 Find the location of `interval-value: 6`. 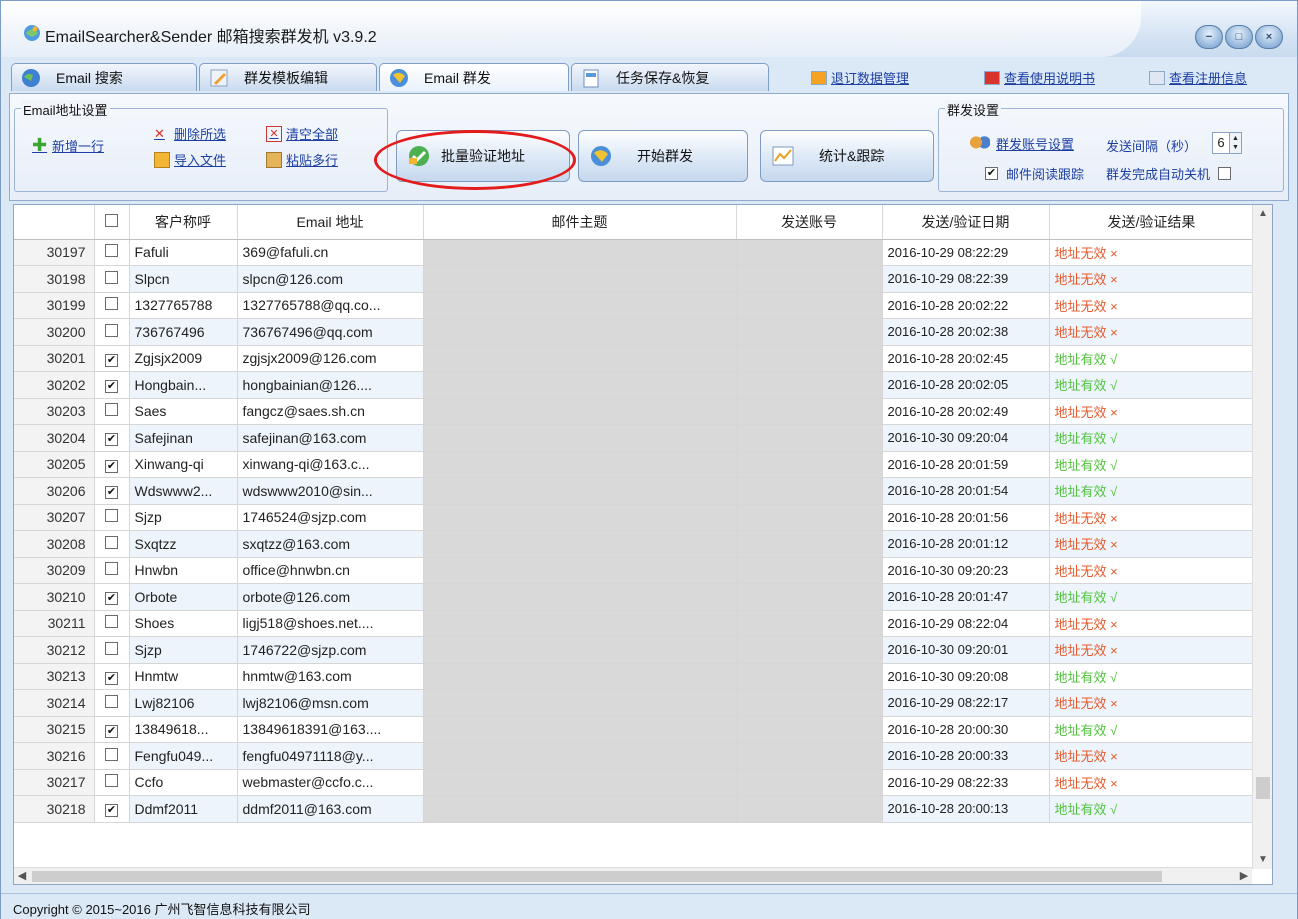

interval-value: 6 is located at coordinates (1221, 143).